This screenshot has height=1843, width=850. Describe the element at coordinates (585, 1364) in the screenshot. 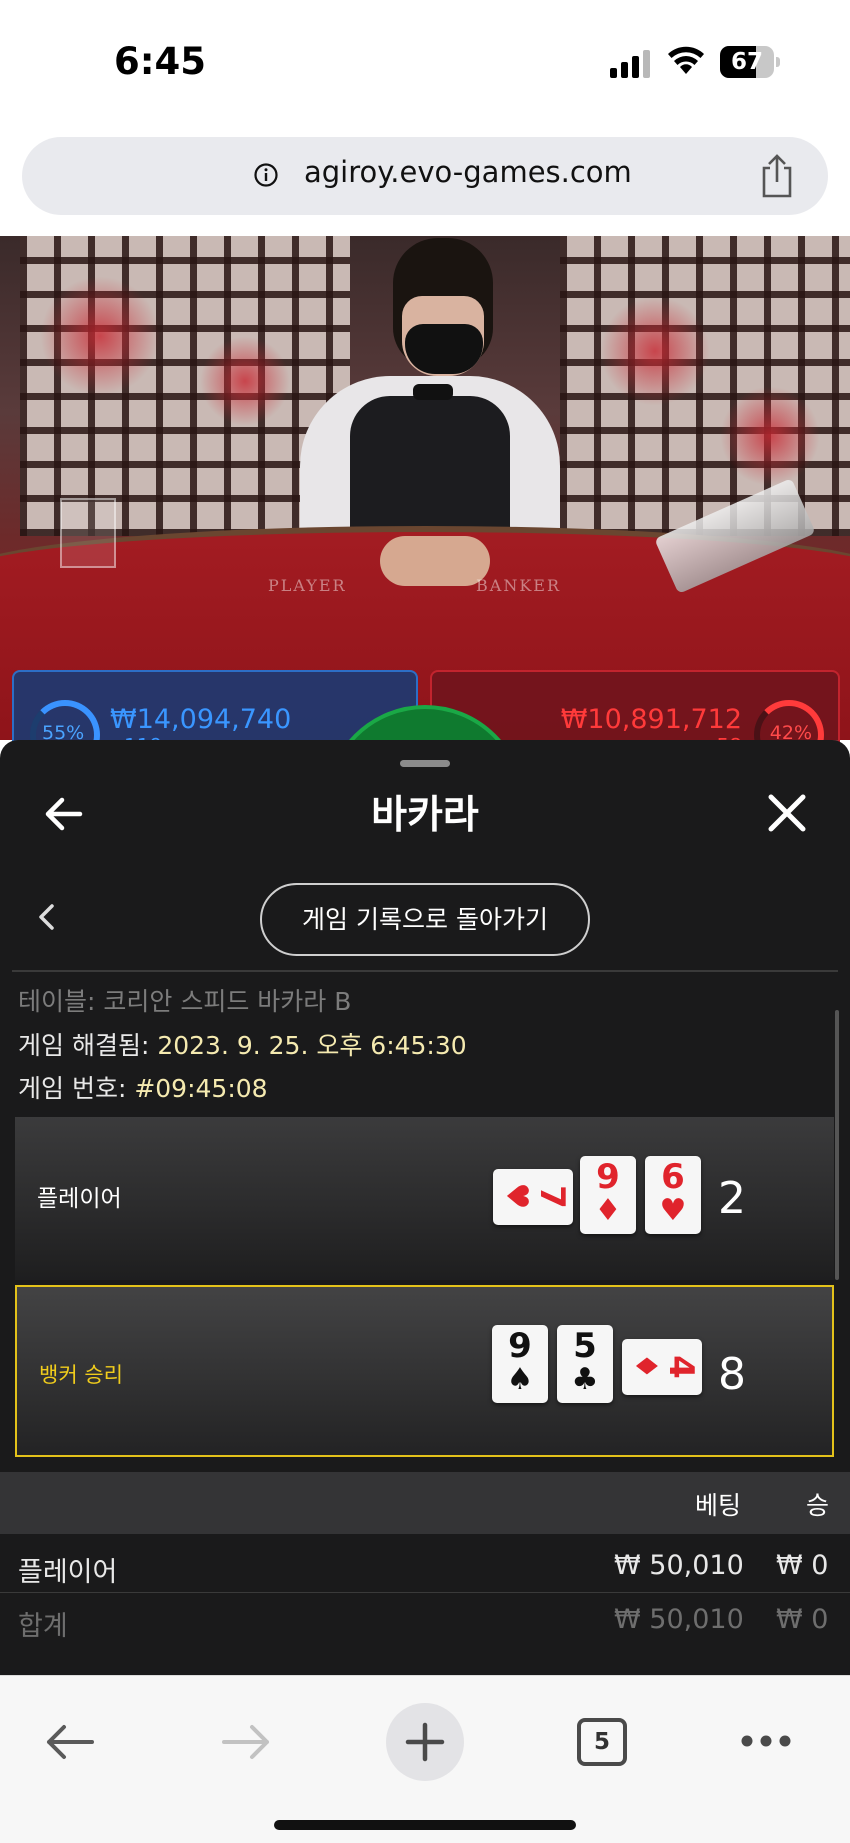

I see `banker-card-2: 5 ♣` at that location.